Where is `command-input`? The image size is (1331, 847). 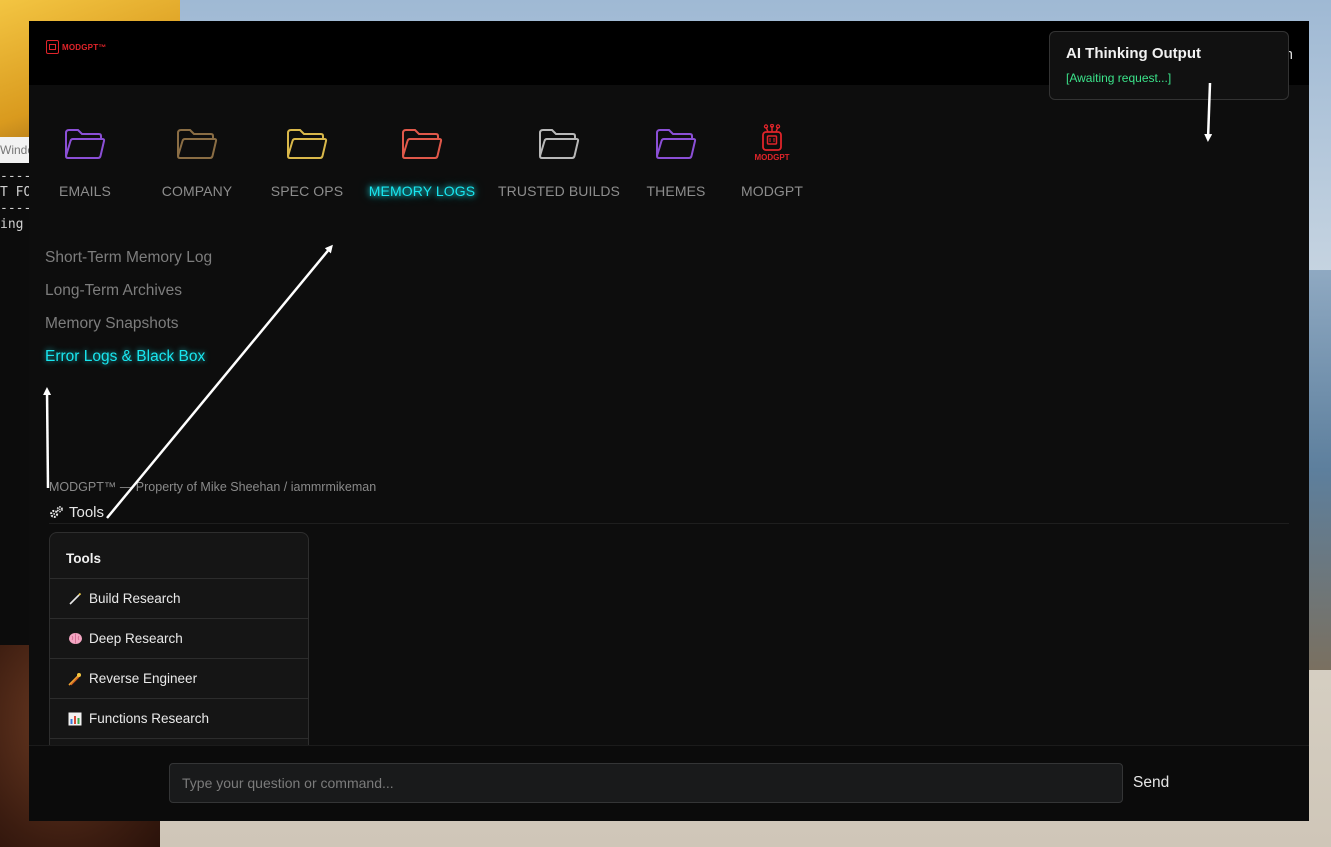
command-input is located at coordinates (646, 783).